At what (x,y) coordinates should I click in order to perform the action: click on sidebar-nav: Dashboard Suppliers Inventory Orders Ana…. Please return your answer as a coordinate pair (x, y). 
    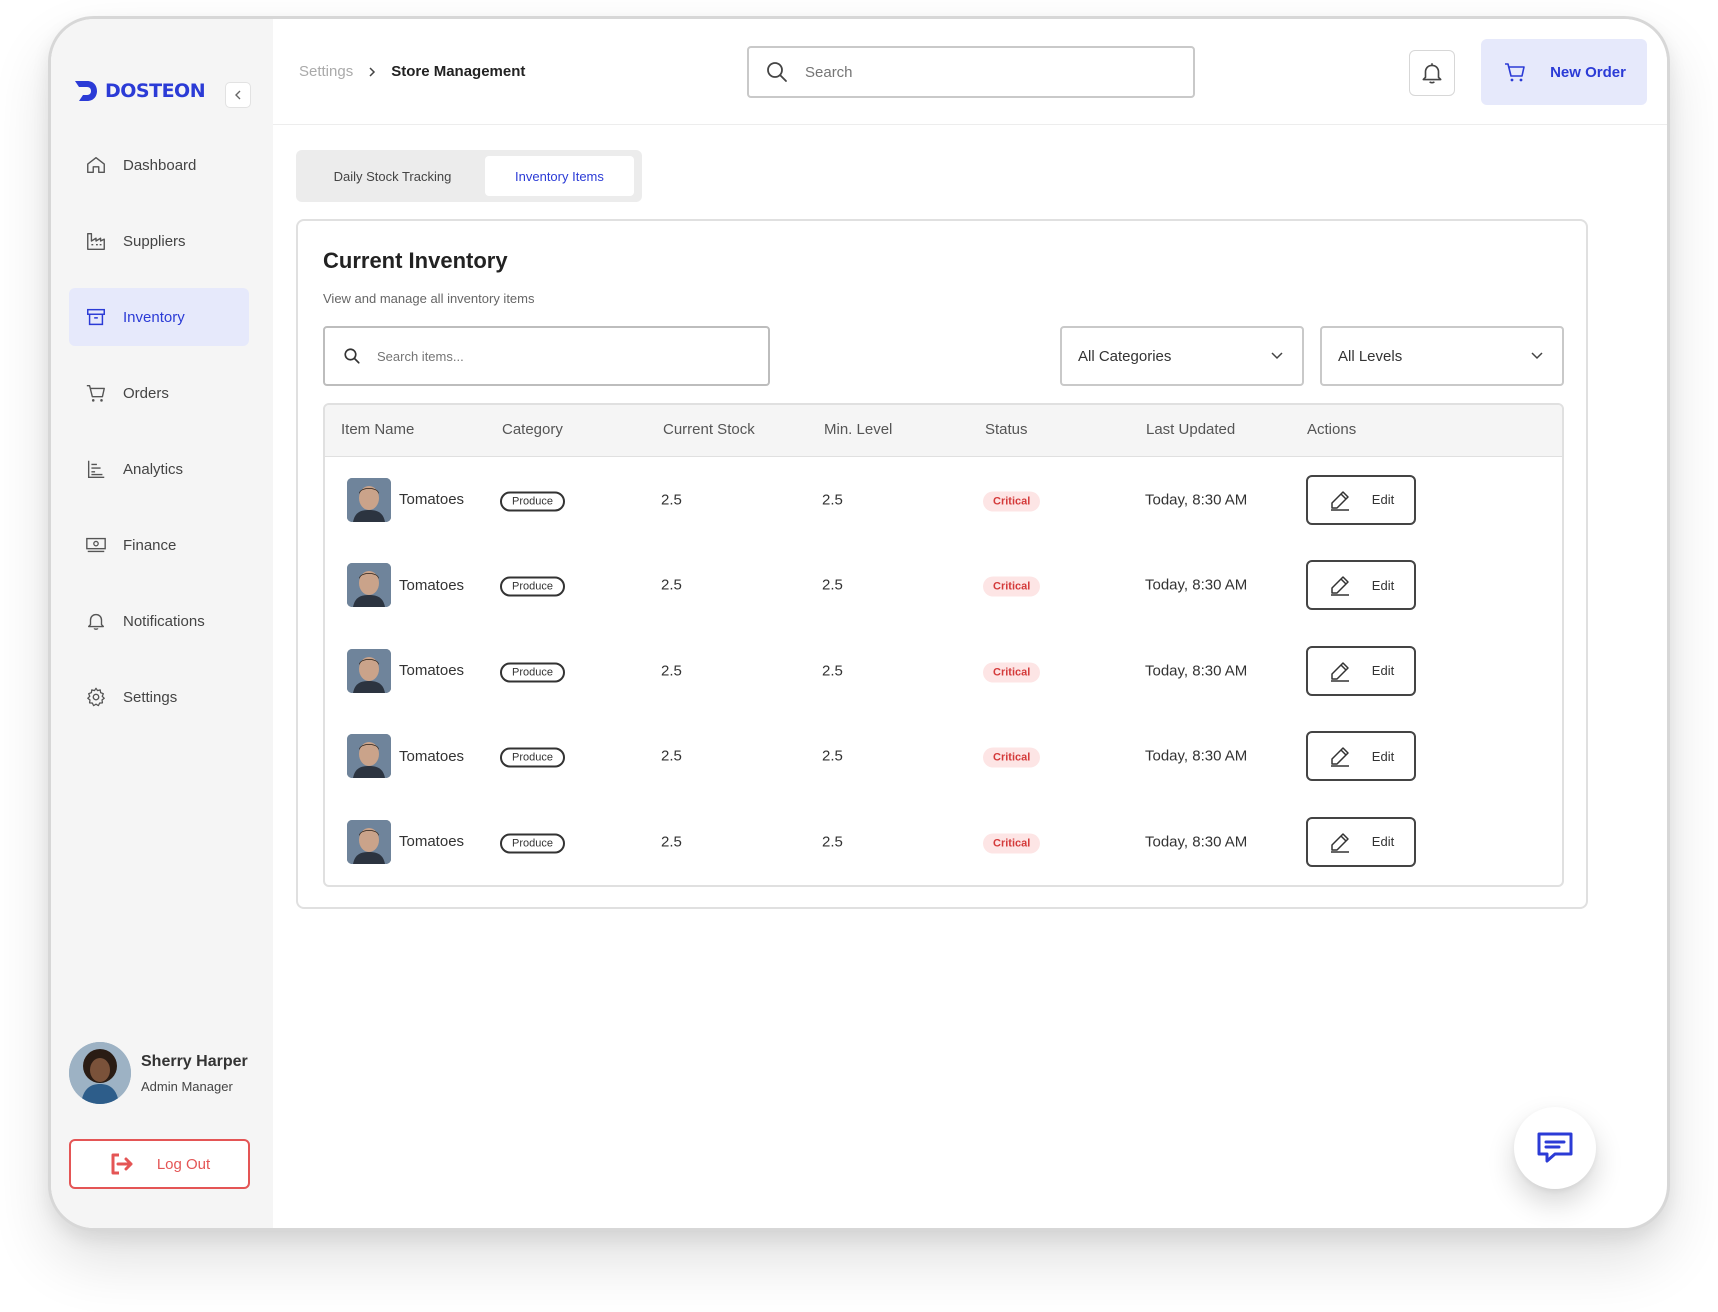
    Looking at the image, I should click on (159, 440).